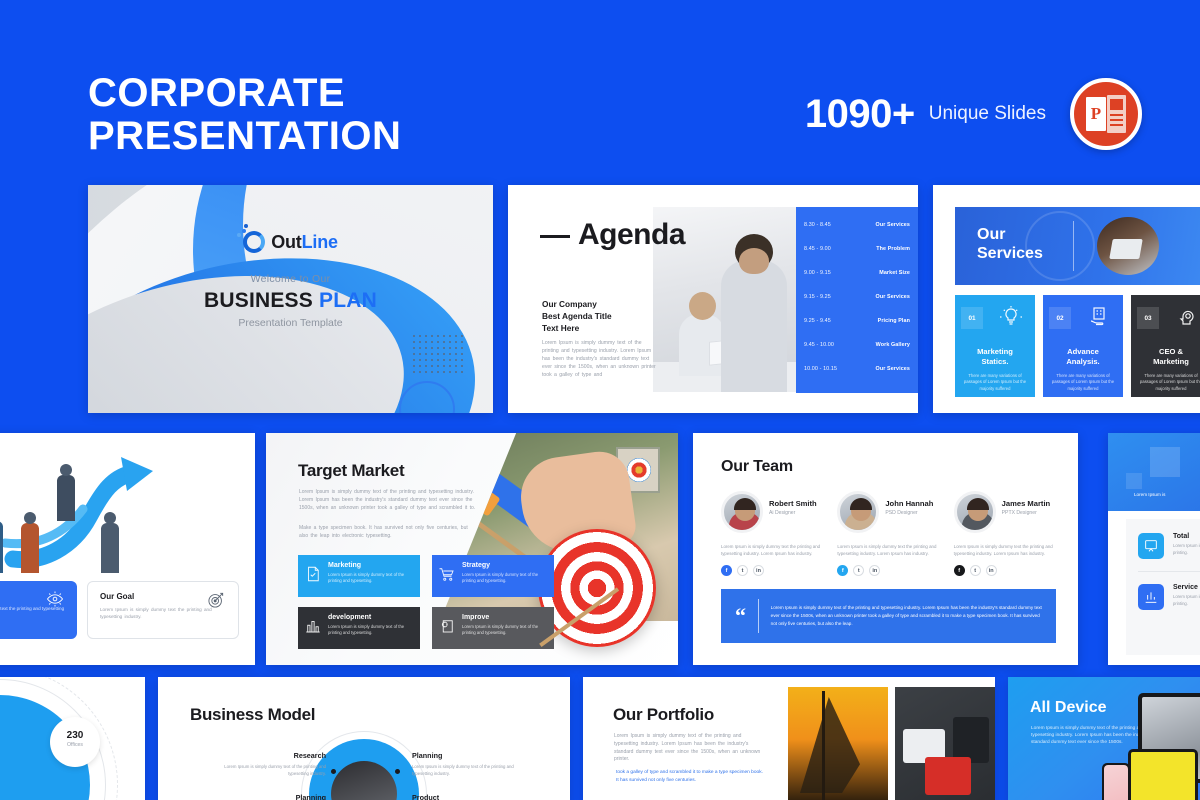 The width and height of the screenshot is (1200, 800). What do you see at coordinates (817, 297) in the screenshot?
I see `schedule-time: 9.15 - 9.25` at bounding box center [817, 297].